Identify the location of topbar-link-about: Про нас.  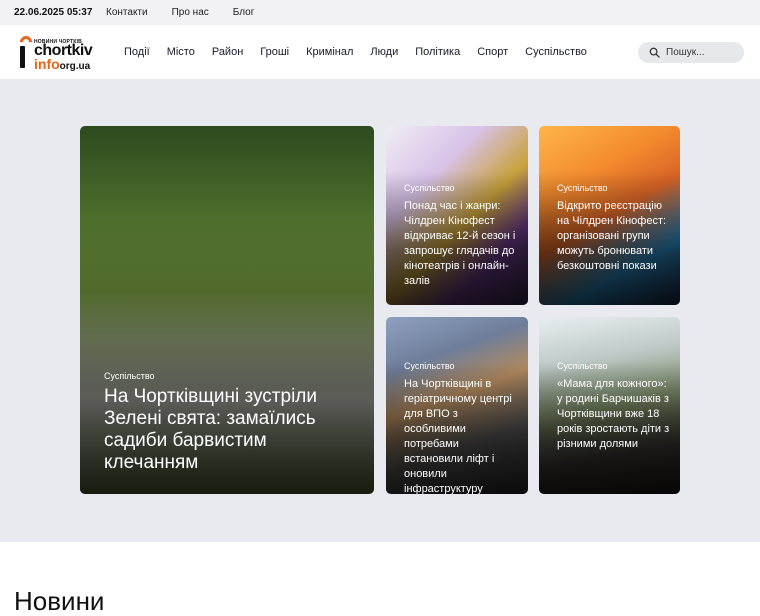
(190, 12).